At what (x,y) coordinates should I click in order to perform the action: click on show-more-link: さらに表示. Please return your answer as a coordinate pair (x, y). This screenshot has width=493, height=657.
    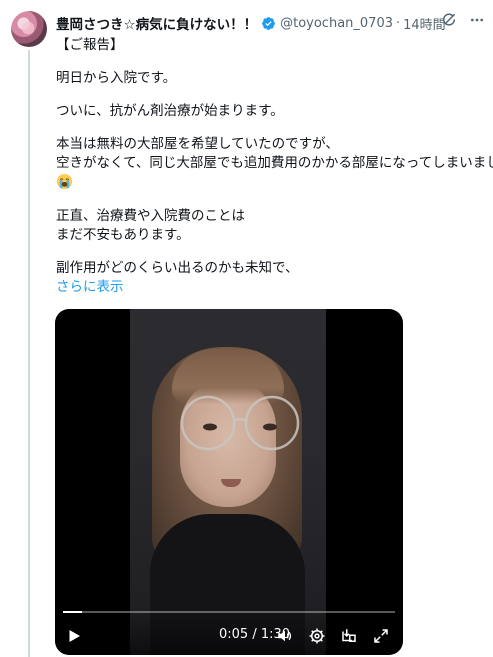
    Looking at the image, I should click on (271, 287).